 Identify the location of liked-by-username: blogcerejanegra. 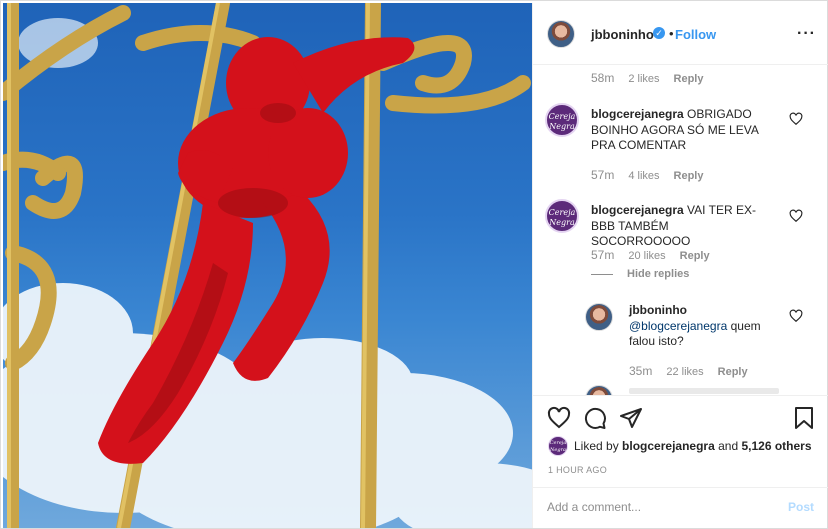
(668, 446).